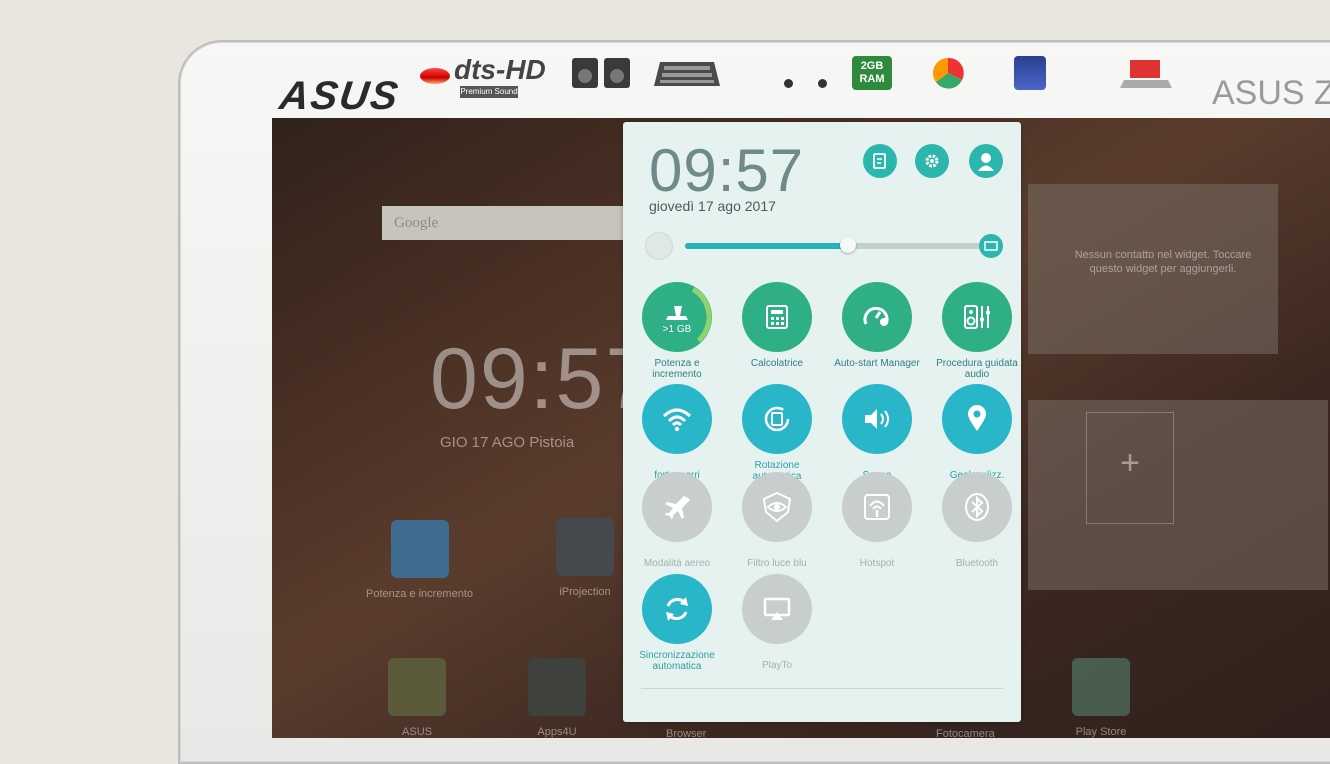  I want to click on dts-sticker: dts-HD Premium Sound, so click(489, 79).